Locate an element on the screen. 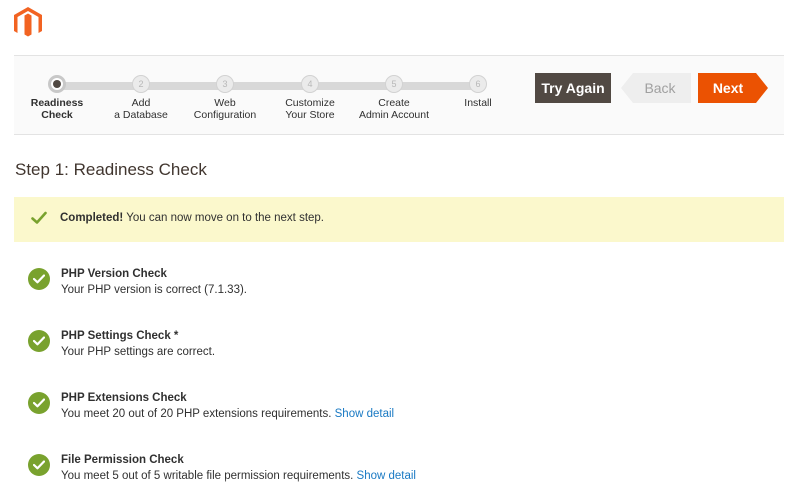 Image resolution: width=798 pixels, height=491 pixels. step-install: 6 Install is located at coordinates (478, 92).